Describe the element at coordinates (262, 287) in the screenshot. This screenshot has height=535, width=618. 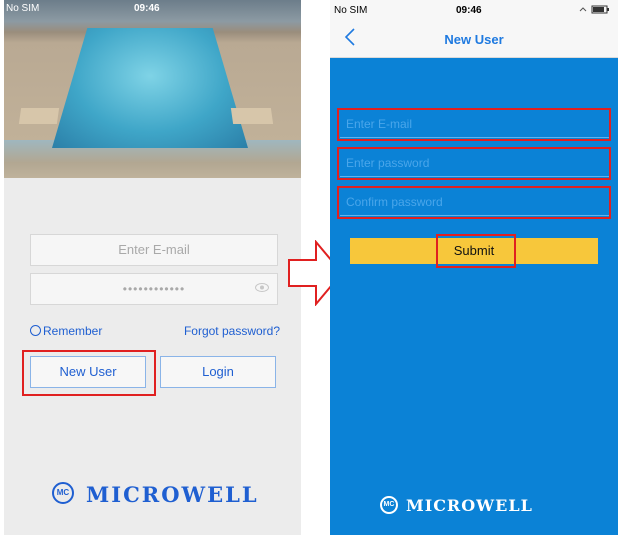
I see `eye-icon` at that location.